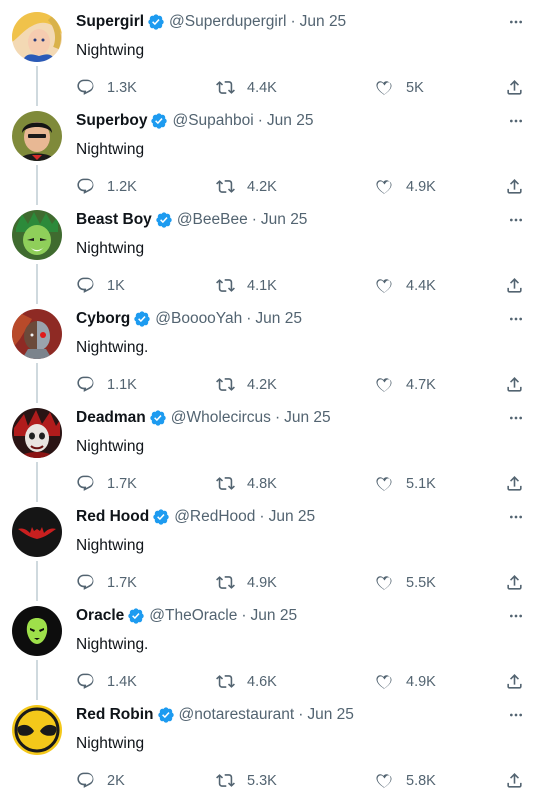  What do you see at coordinates (262, 384) in the screenshot?
I see `retweet-count: 4.2K` at bounding box center [262, 384].